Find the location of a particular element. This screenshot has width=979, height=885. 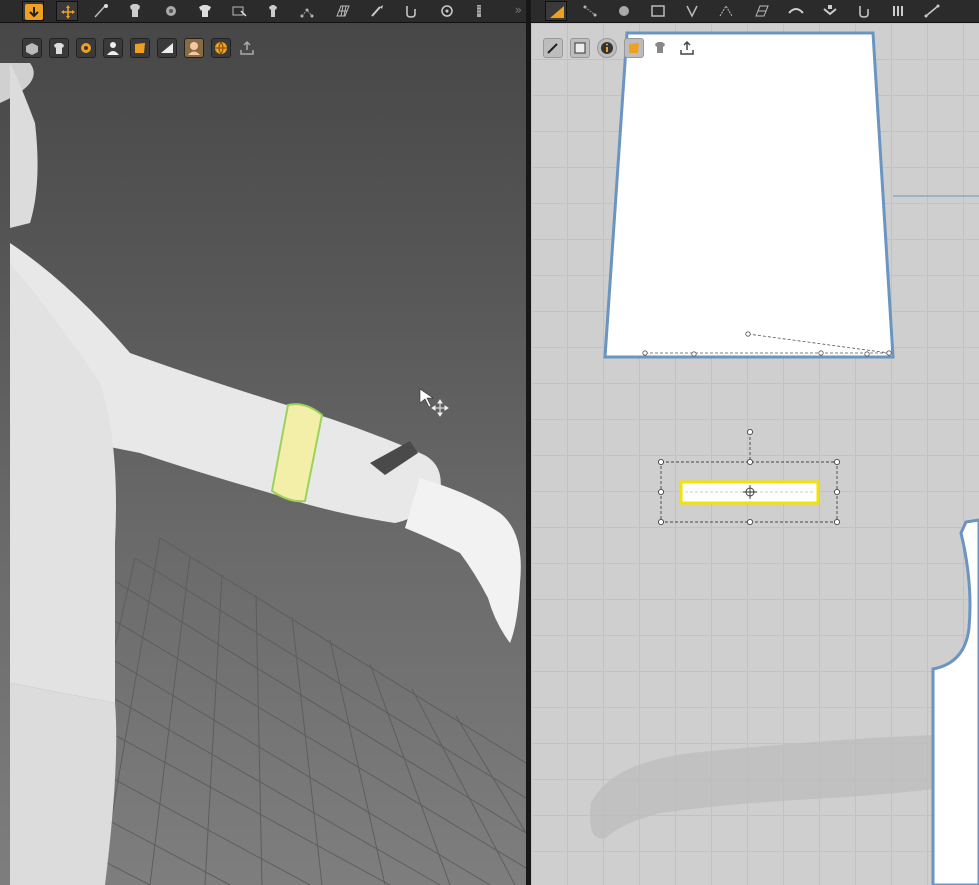

measure-tool-icon is located at coordinates (932, 11).